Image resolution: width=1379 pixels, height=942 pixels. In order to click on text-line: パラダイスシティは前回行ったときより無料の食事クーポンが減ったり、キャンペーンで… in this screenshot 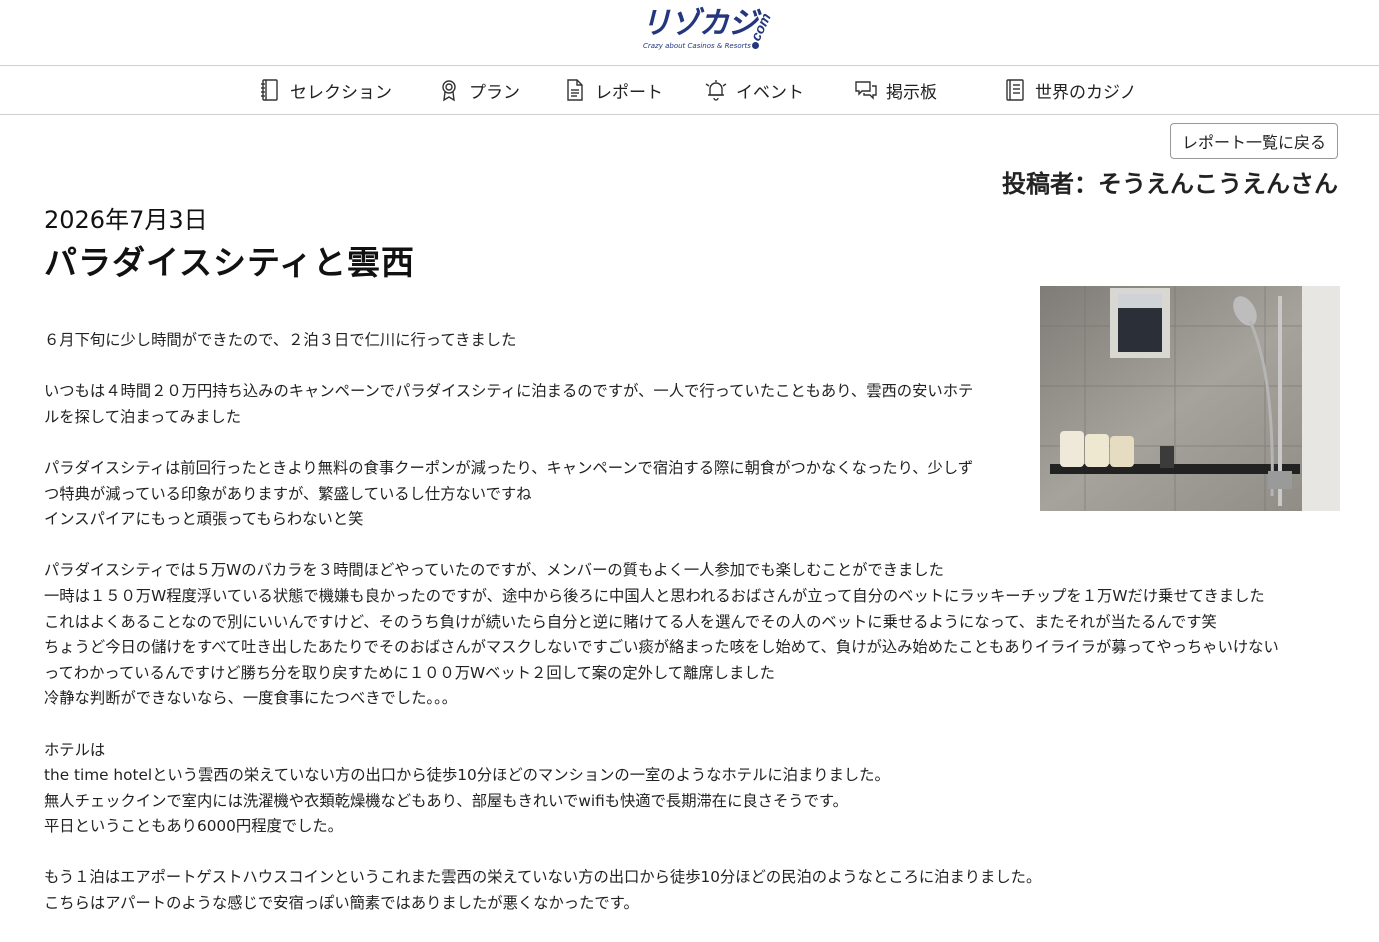, I will do `click(509, 467)`.